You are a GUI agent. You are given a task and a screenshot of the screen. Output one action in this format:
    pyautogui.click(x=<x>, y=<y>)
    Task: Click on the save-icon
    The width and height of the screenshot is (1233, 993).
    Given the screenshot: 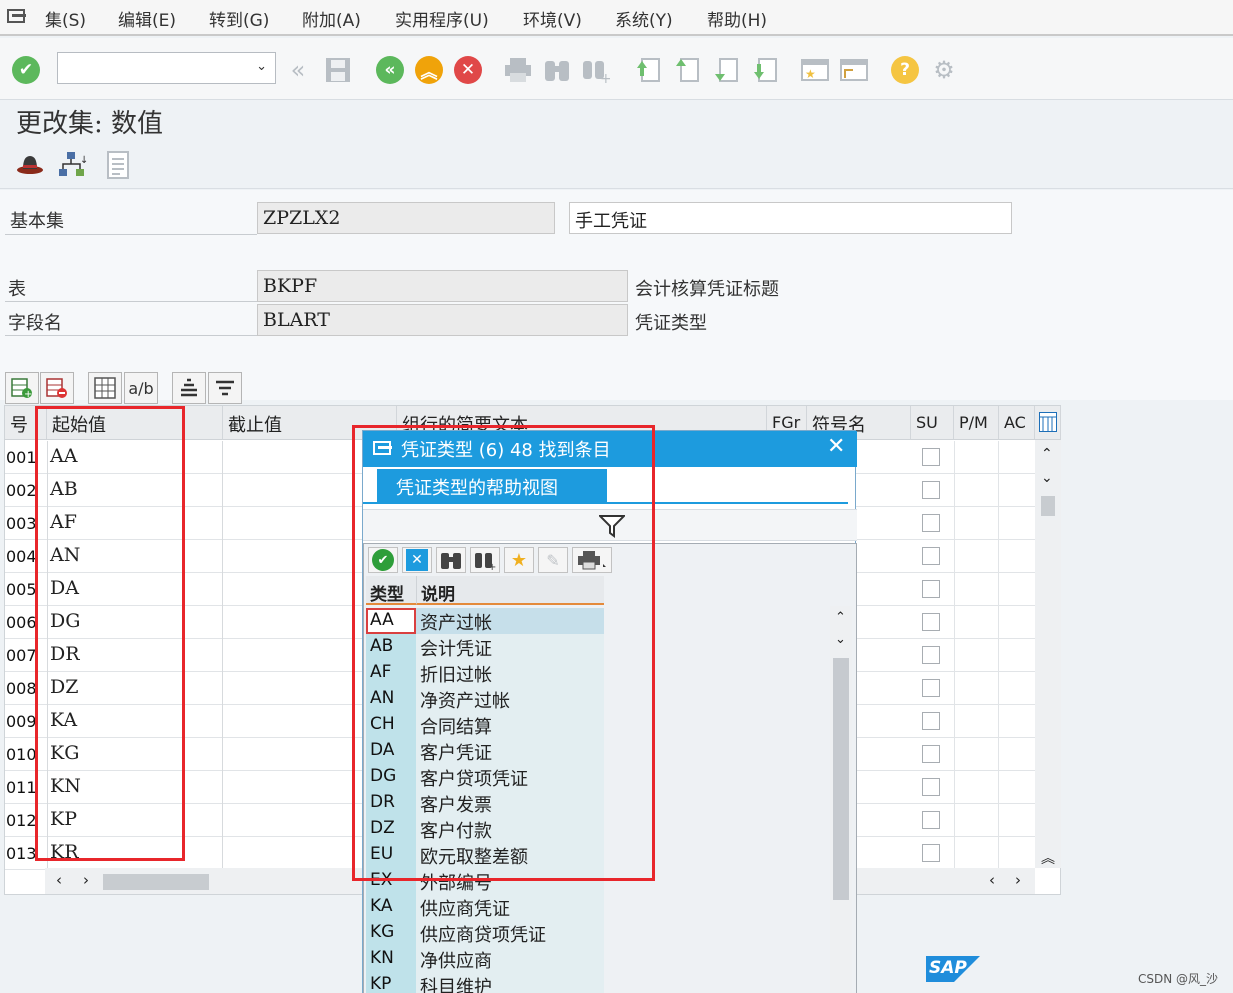 What is the action you would take?
    pyautogui.click(x=338, y=70)
    